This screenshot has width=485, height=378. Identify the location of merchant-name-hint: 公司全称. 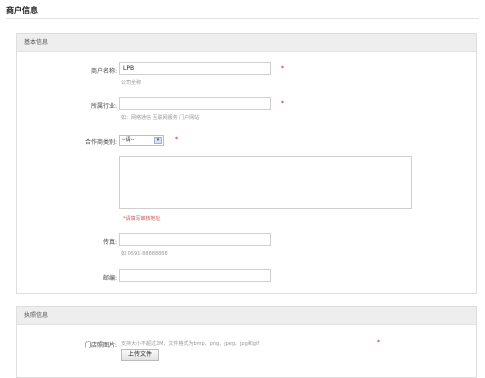
(131, 83).